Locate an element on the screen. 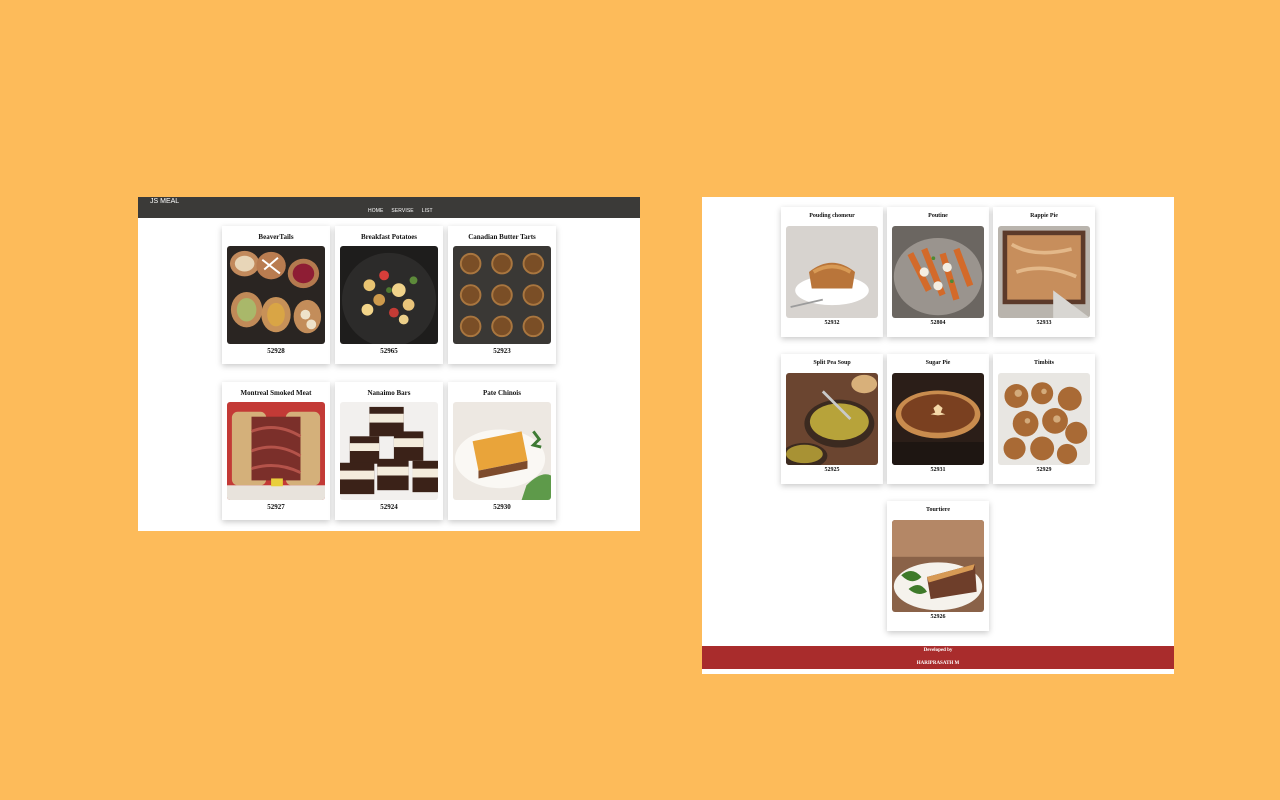  footer: Developed by HARIPRASATH M is located at coordinates (938, 657).